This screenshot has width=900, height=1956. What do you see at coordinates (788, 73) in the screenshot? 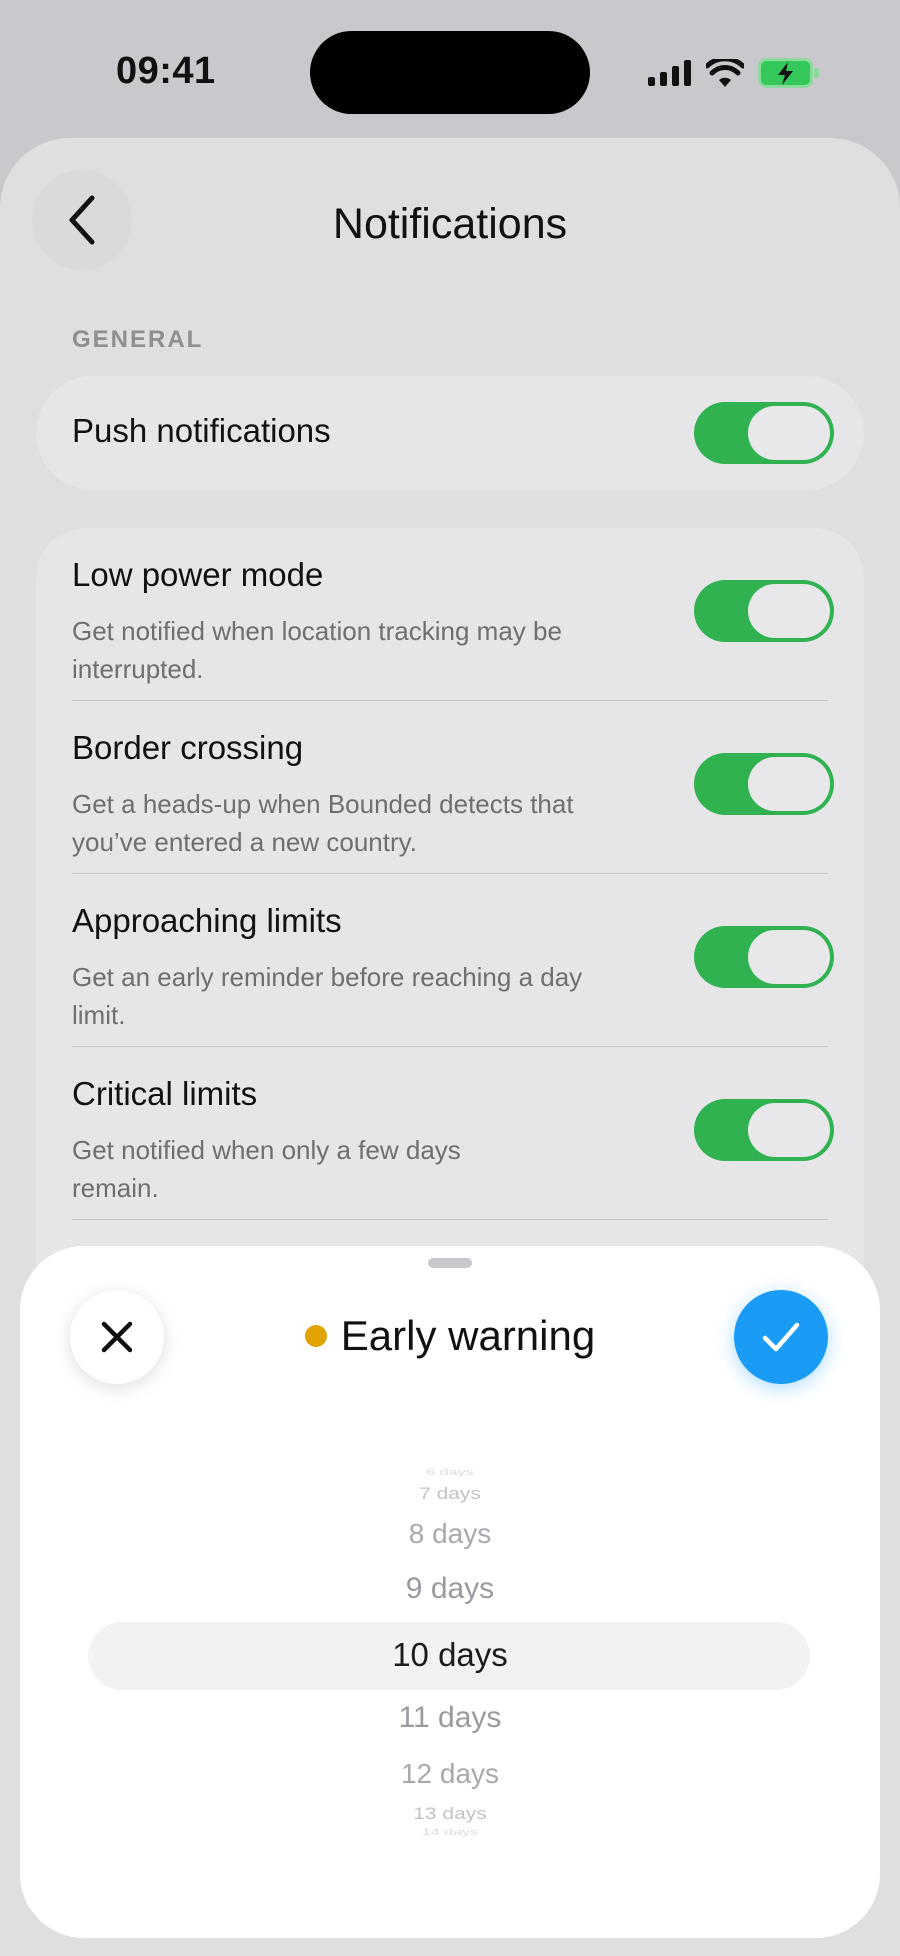
I see `battery-charging-icon` at bounding box center [788, 73].